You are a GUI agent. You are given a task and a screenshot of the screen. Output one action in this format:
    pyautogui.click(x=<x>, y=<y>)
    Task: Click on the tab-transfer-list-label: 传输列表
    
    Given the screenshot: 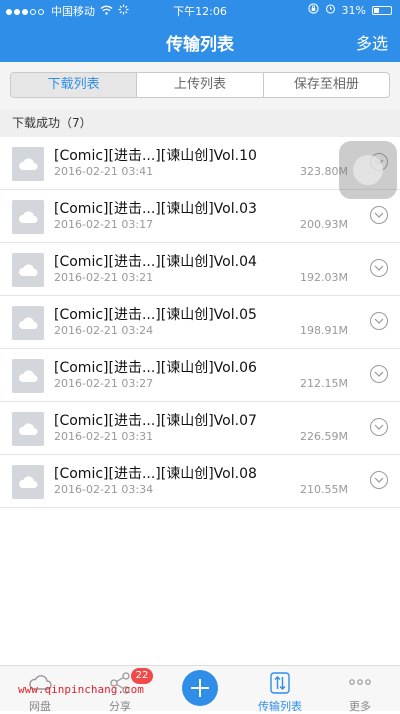 What is the action you would take?
    pyautogui.click(x=280, y=706)
    